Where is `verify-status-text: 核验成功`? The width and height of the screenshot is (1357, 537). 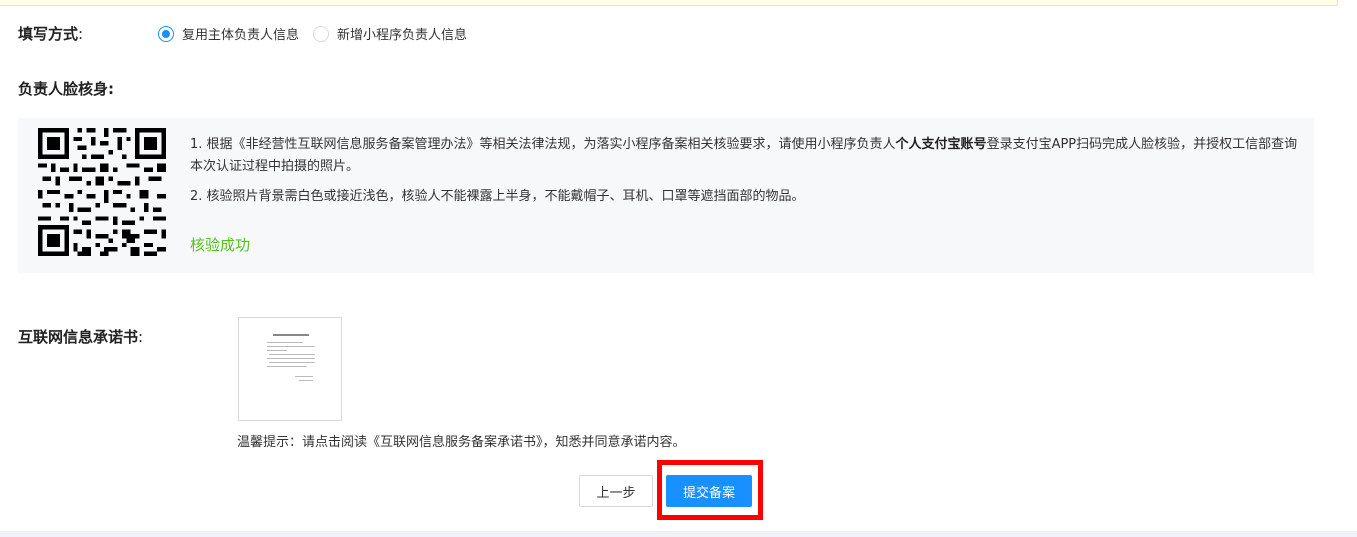 verify-status-text: 核验成功 is located at coordinates (220, 245).